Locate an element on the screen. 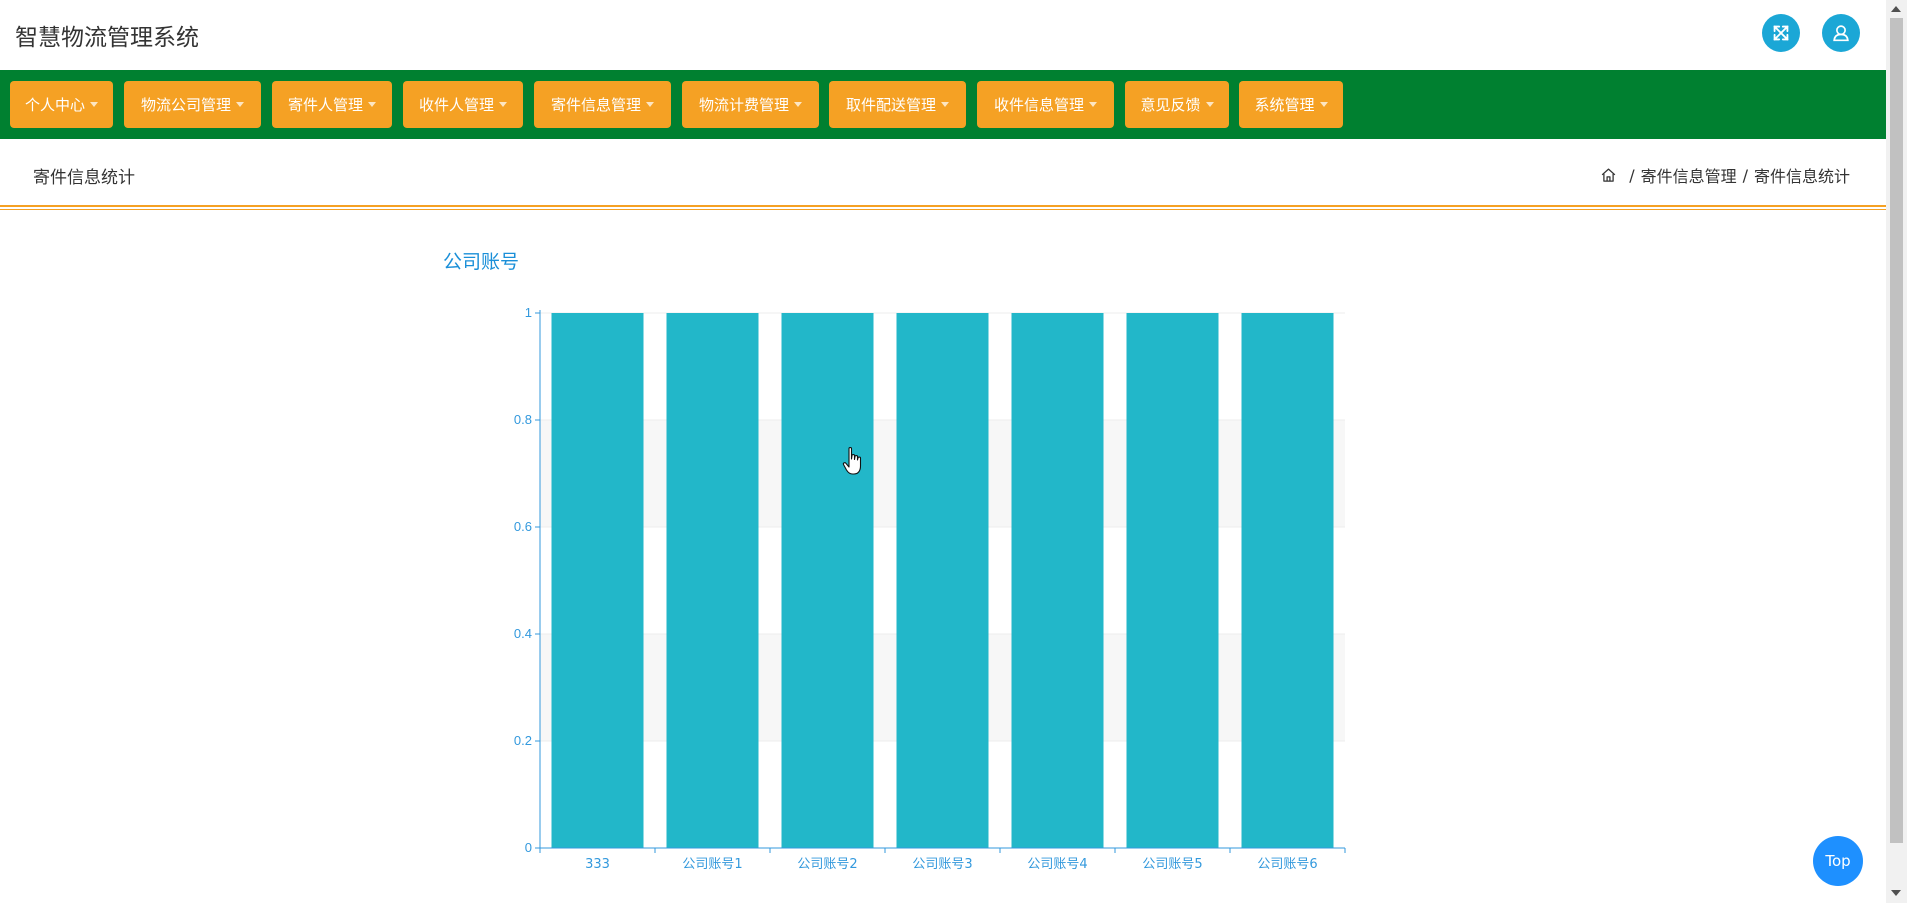 The image size is (1907, 903). nav-item-label: 物流计费管理 is located at coordinates (743, 105).